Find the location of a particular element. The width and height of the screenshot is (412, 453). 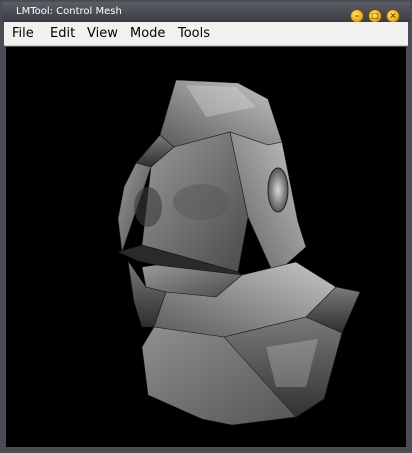

close-icon: × is located at coordinates (393, 15).